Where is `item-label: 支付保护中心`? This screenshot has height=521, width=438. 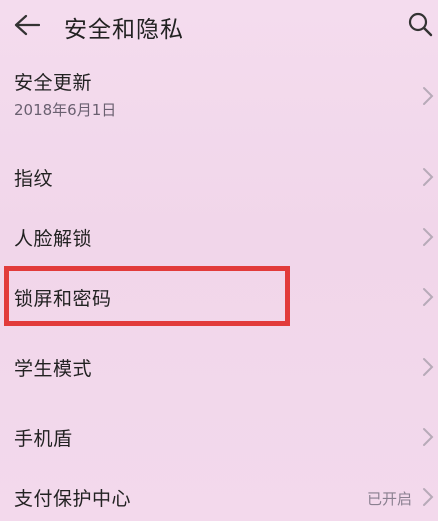 item-label: 支付保护中心 is located at coordinates (73, 499).